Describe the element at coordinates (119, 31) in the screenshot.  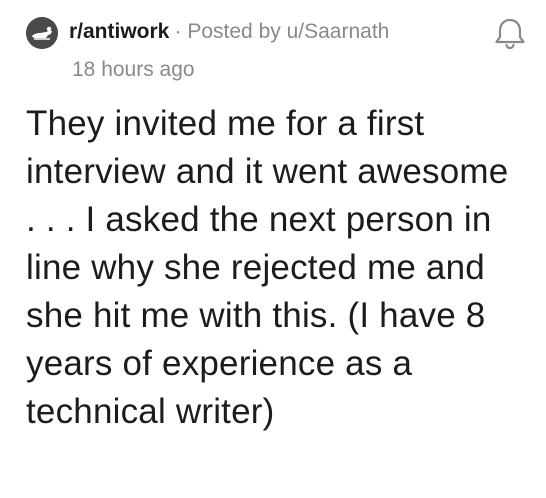
I see `subreddit-link: r/antiwork` at that location.